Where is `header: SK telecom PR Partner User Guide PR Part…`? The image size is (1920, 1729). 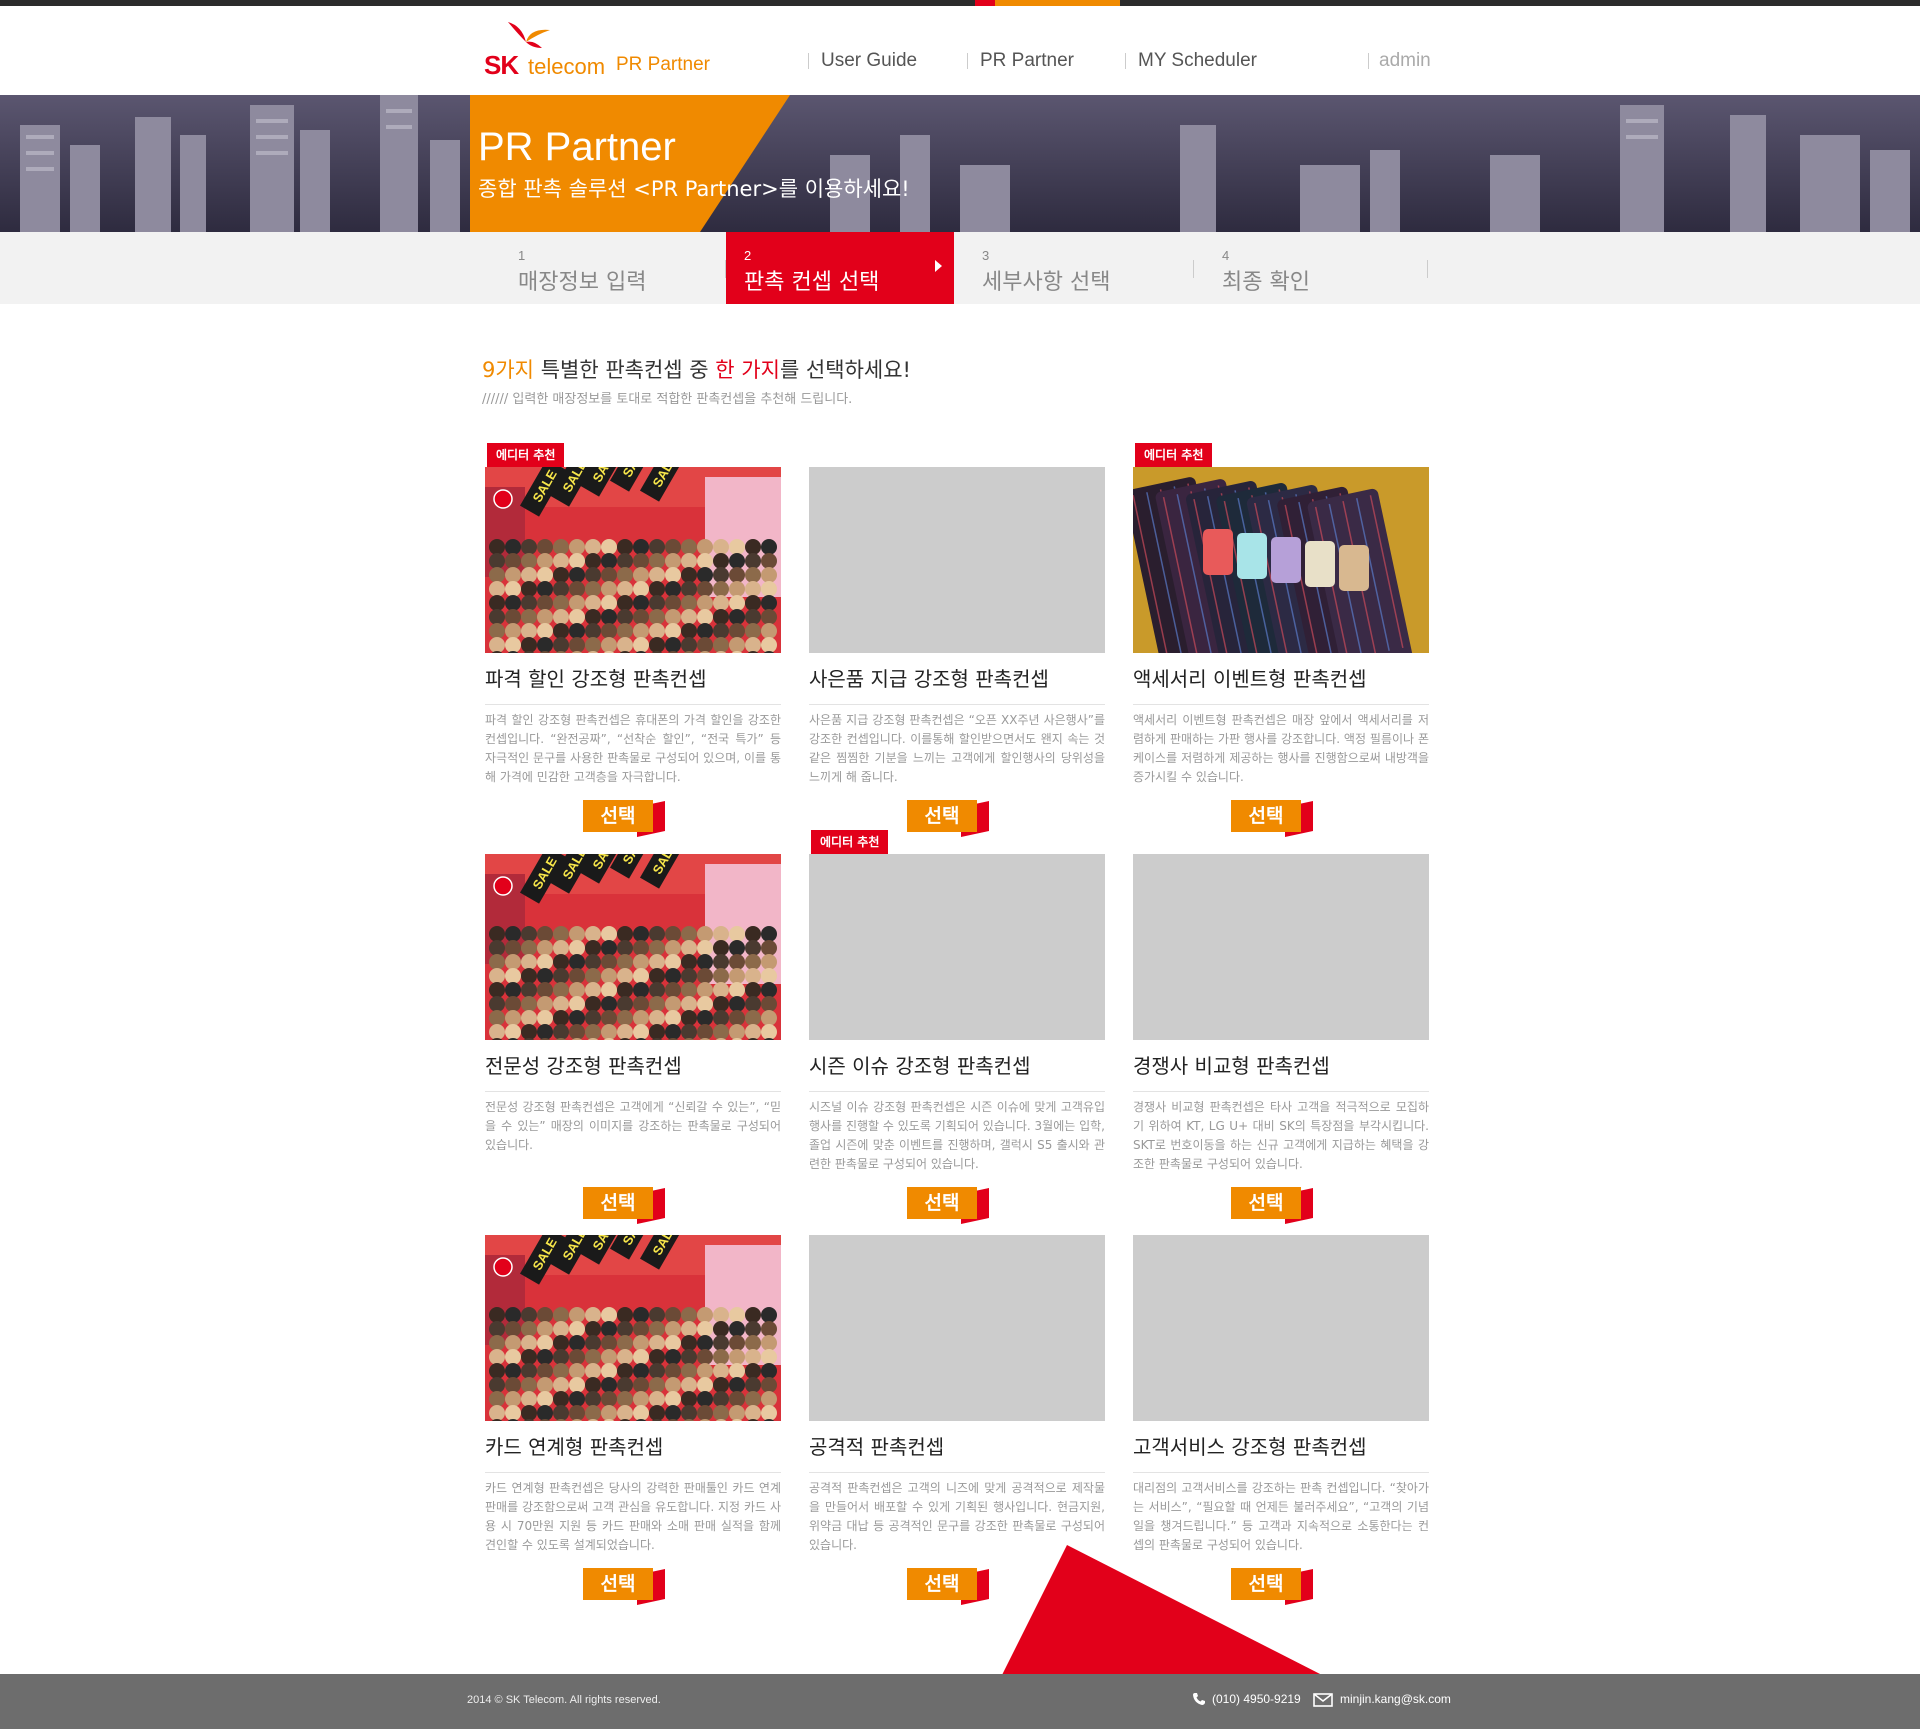 header: SK telecom PR Partner User Guide PR Part… is located at coordinates (960, 50).